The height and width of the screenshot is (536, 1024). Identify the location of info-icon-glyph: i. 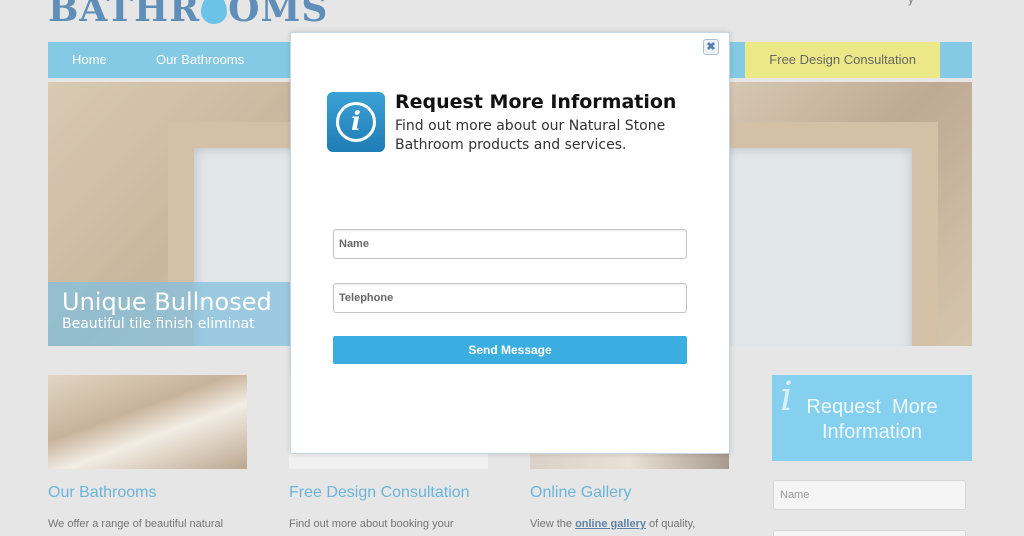
(356, 122).